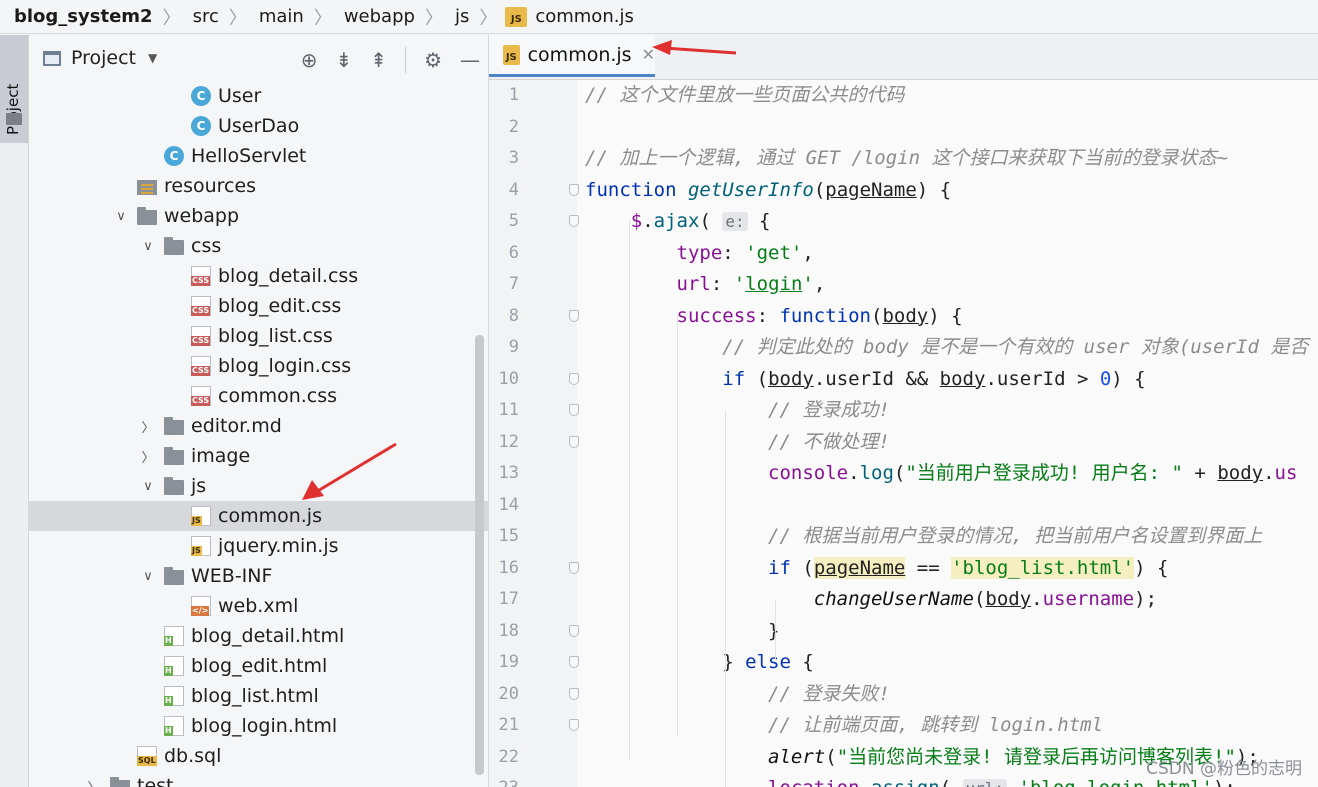 The image size is (1318, 787). What do you see at coordinates (903, 253) in the screenshot?
I see `code-line: 6 type: 'get',` at bounding box center [903, 253].